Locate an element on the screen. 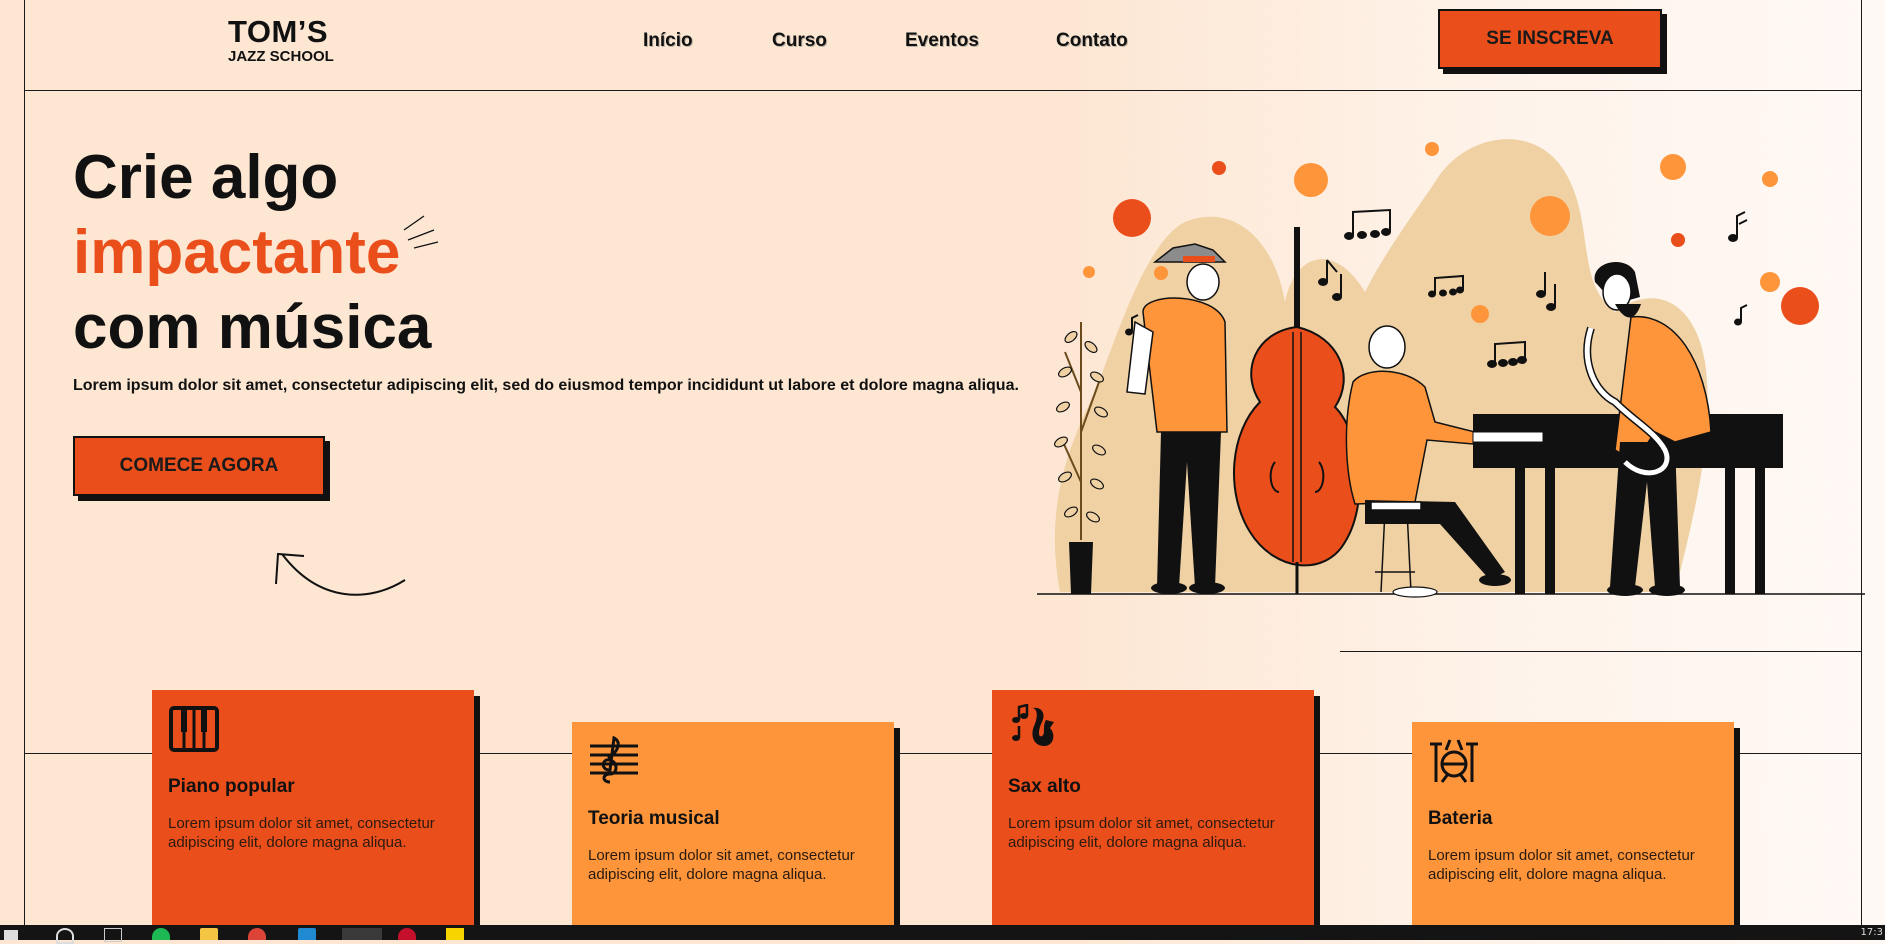  hero-title-line3: com música is located at coordinates (252, 327).